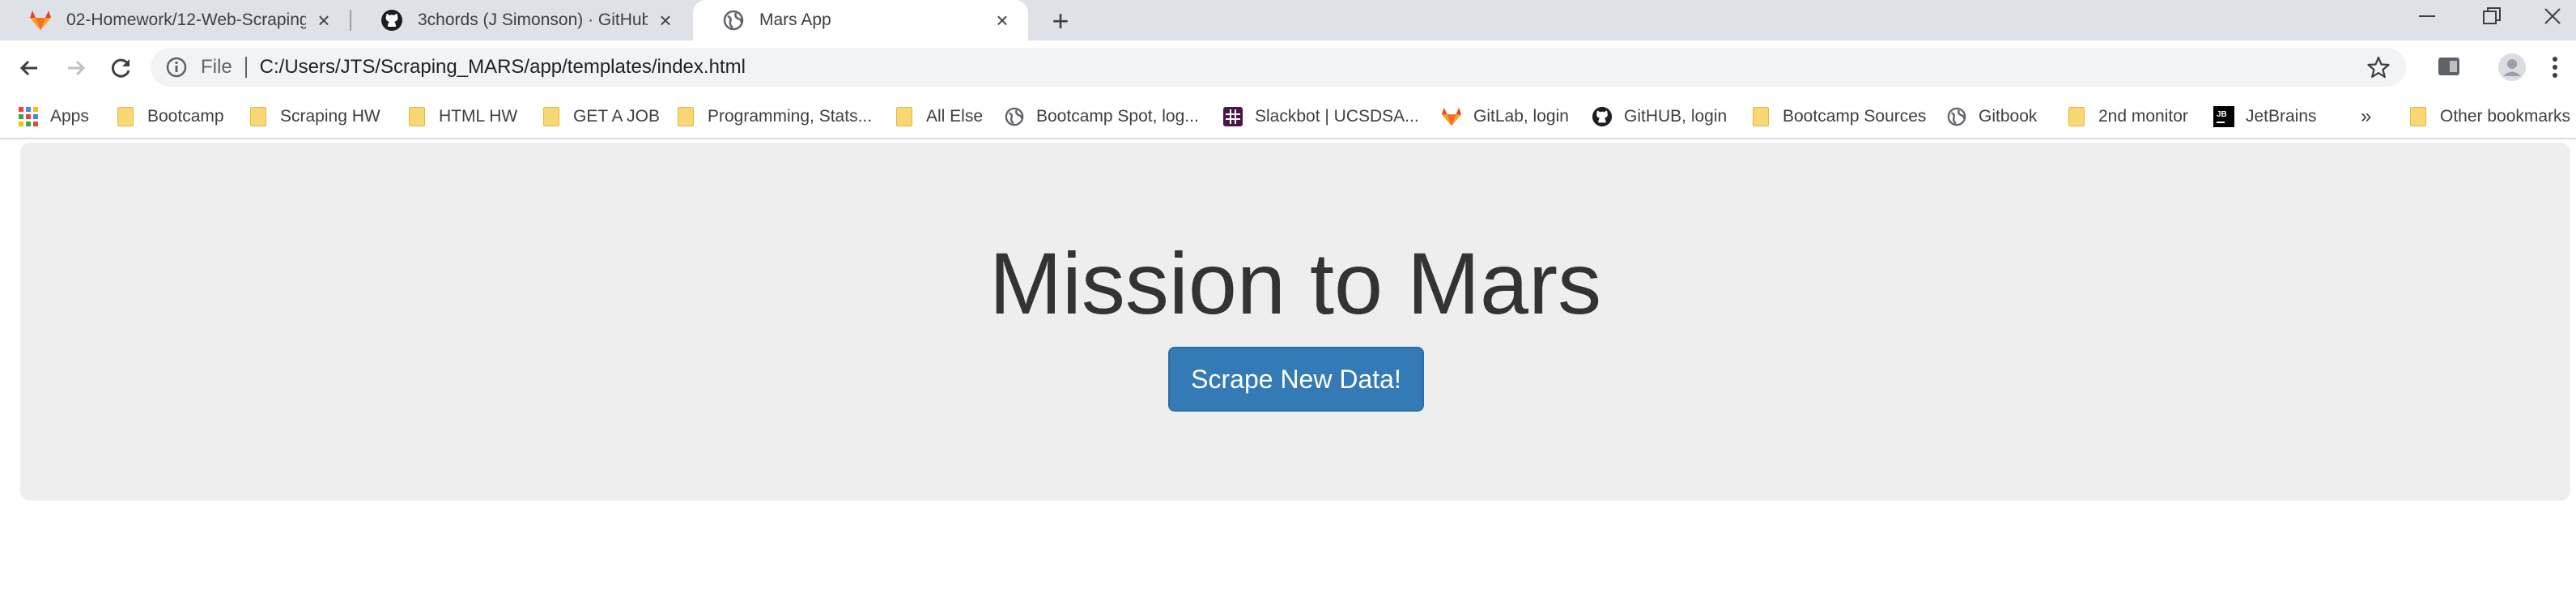 This screenshot has width=2576, height=606. What do you see at coordinates (245, 67) in the screenshot?
I see `address-divider` at bounding box center [245, 67].